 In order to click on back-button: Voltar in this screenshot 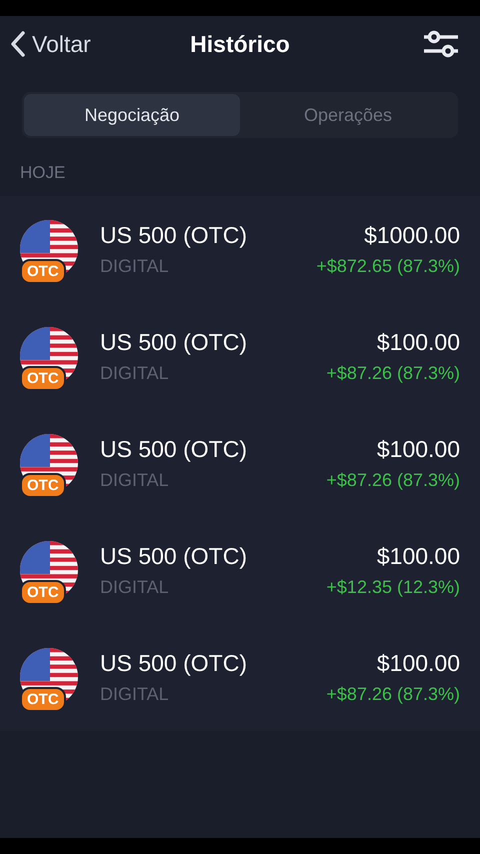, I will do `click(50, 44)`.